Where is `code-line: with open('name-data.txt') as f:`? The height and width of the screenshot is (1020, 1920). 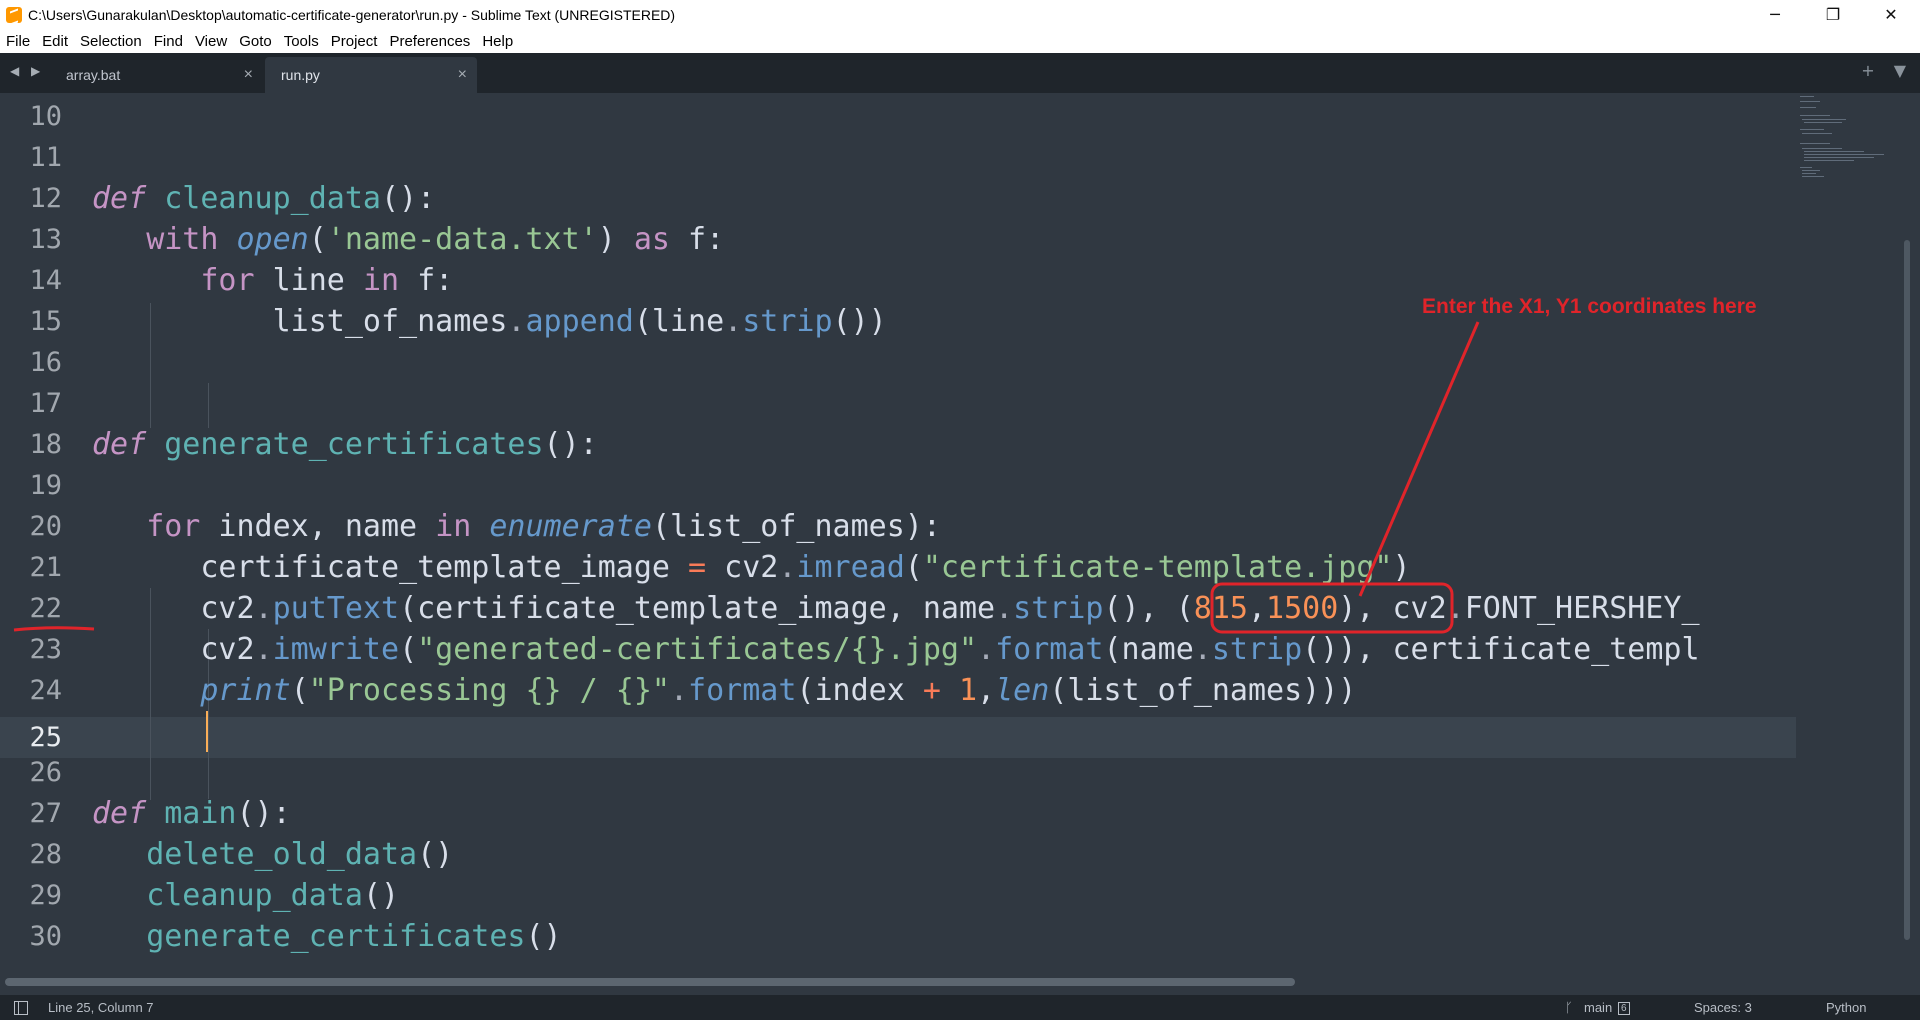 code-line: with open('name-data.txt') as f: is located at coordinates (435, 239).